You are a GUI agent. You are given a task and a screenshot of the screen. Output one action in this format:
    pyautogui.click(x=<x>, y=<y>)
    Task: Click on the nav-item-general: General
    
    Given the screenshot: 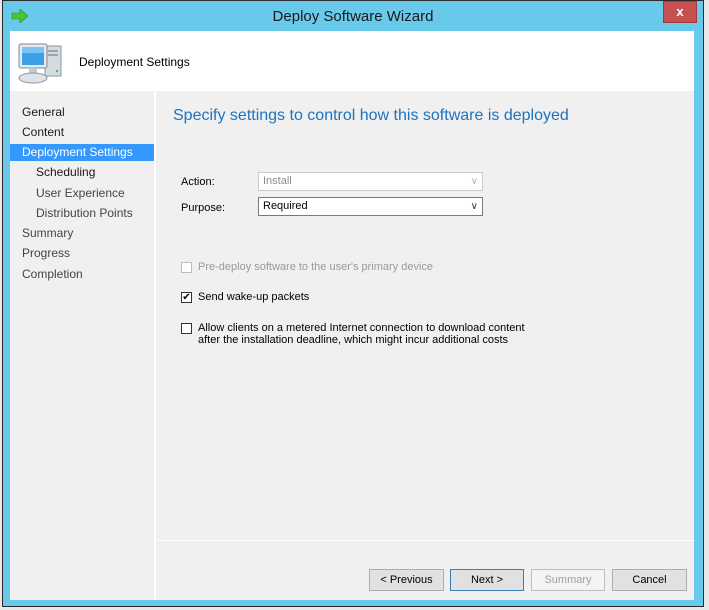 What is the action you would take?
    pyautogui.click(x=82, y=112)
    